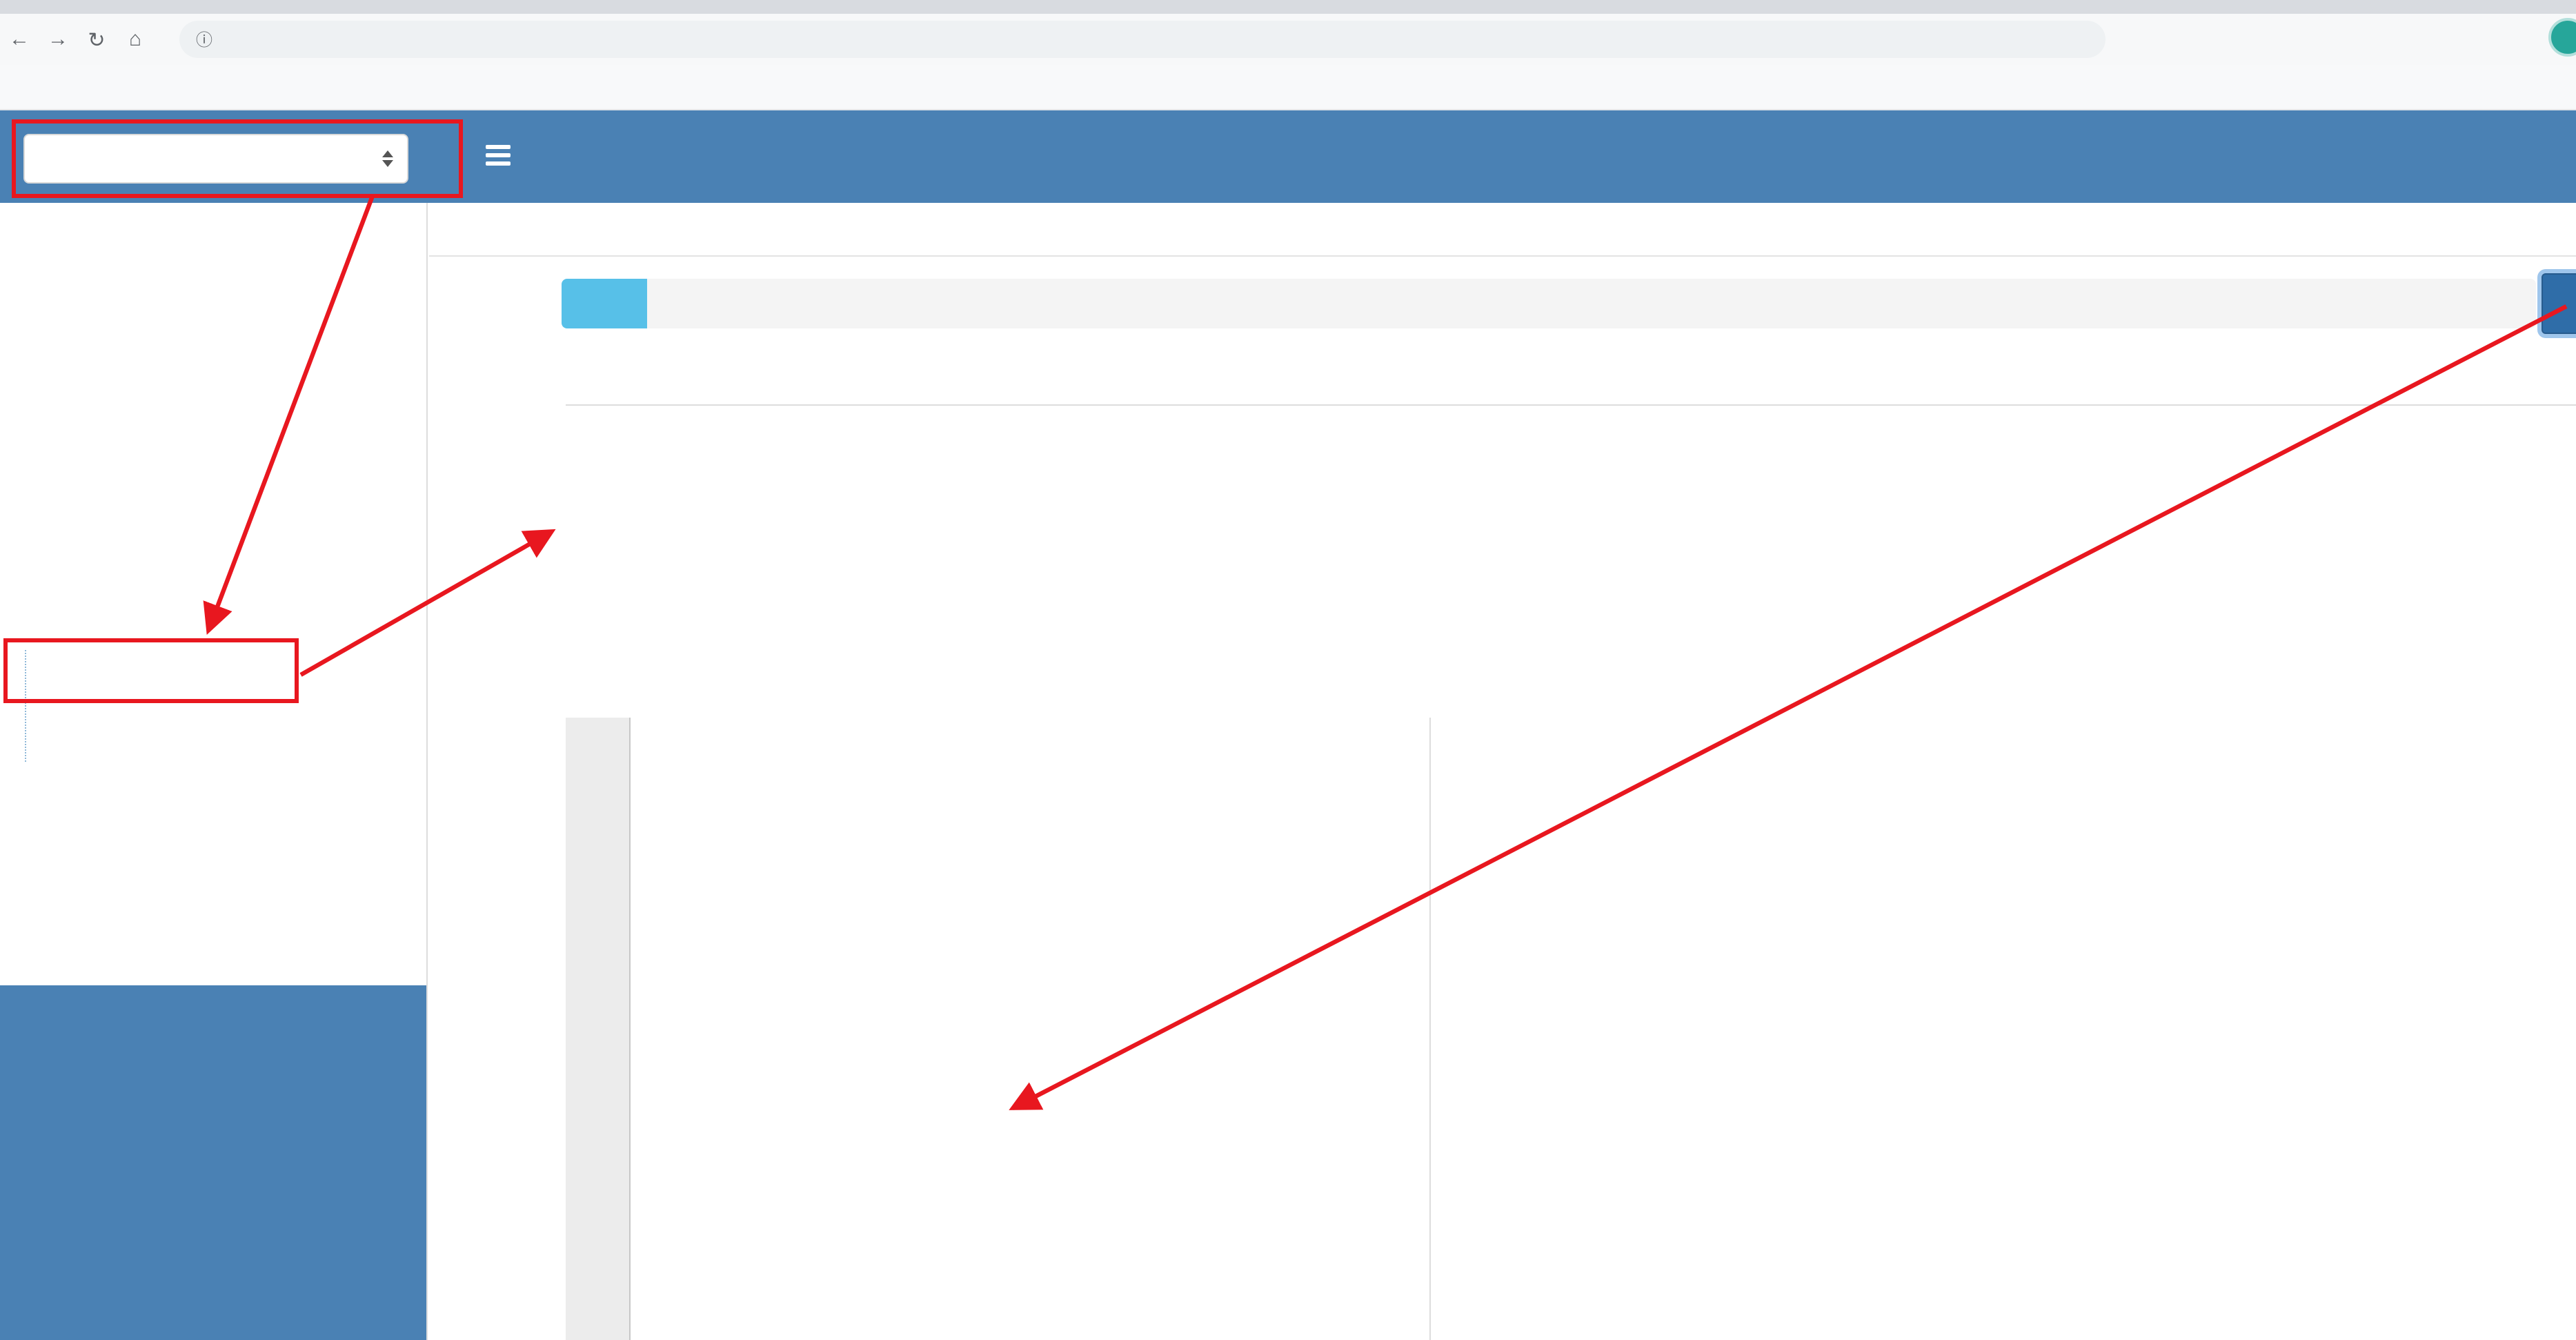  What do you see at coordinates (1571, 405) in the screenshot?
I see `params-table` at bounding box center [1571, 405].